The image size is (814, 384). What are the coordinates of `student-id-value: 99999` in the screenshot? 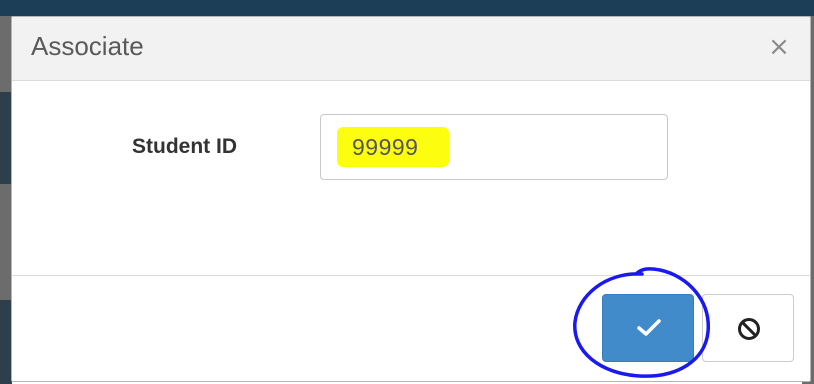 It's located at (385, 147).